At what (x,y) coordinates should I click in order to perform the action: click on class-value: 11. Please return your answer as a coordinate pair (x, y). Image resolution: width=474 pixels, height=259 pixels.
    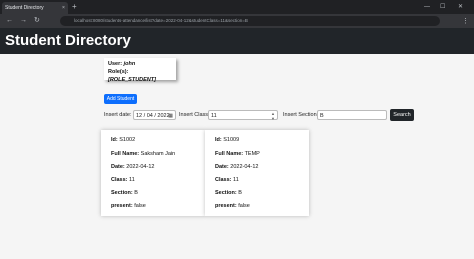
    Looking at the image, I should click on (214, 116).